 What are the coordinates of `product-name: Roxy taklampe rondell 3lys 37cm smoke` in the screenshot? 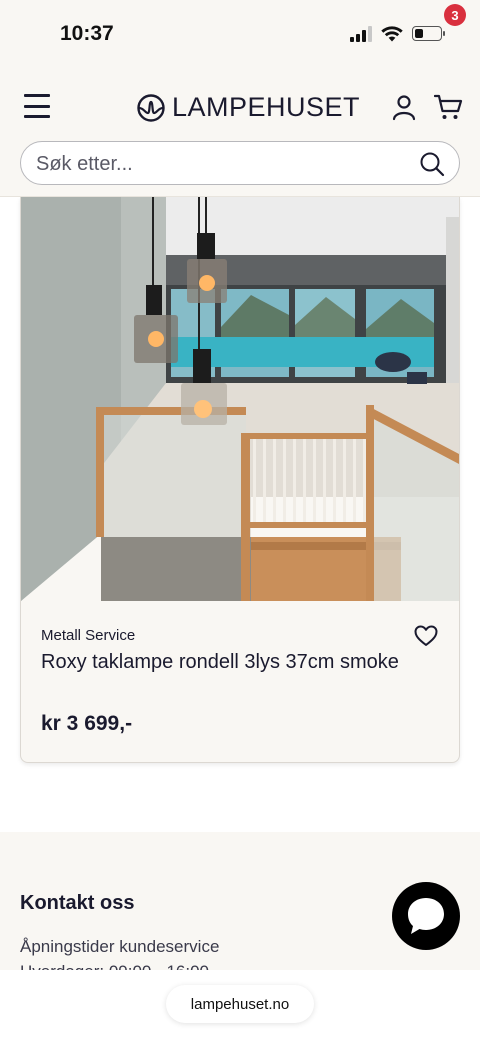 It's located at (220, 662).